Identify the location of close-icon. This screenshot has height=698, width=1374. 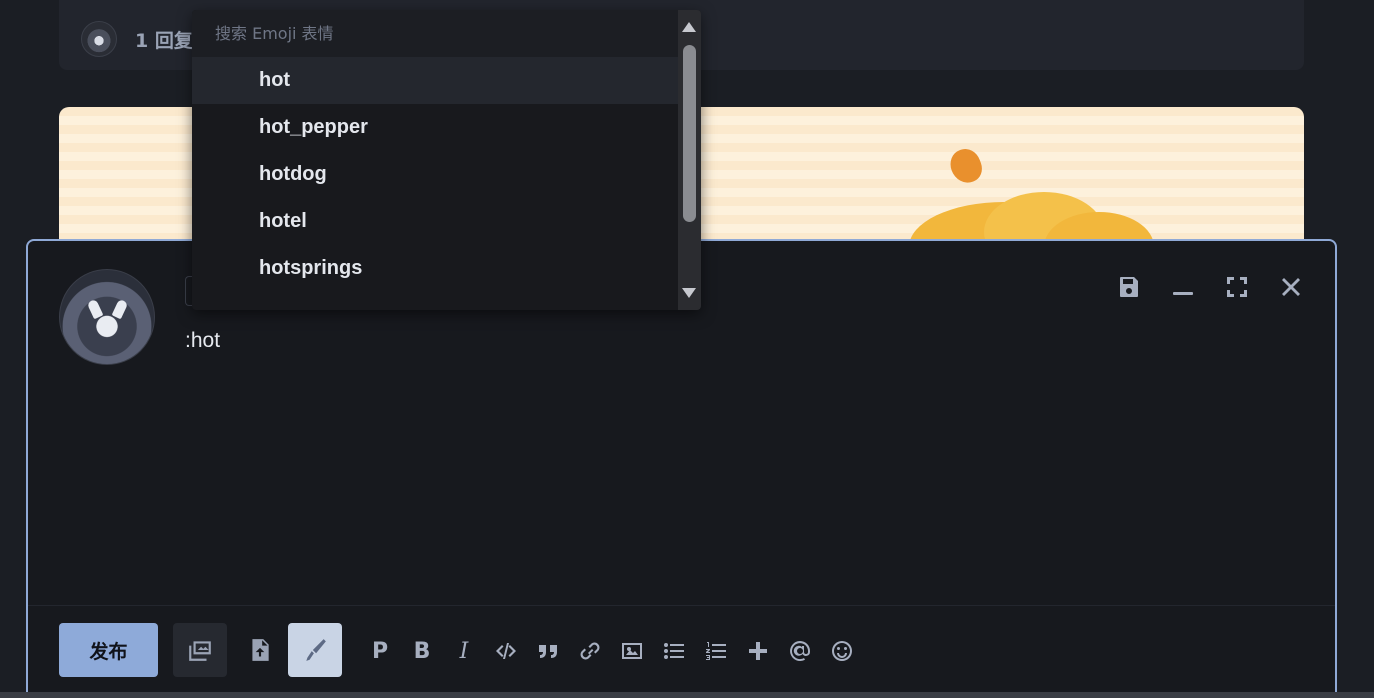
(1291, 287).